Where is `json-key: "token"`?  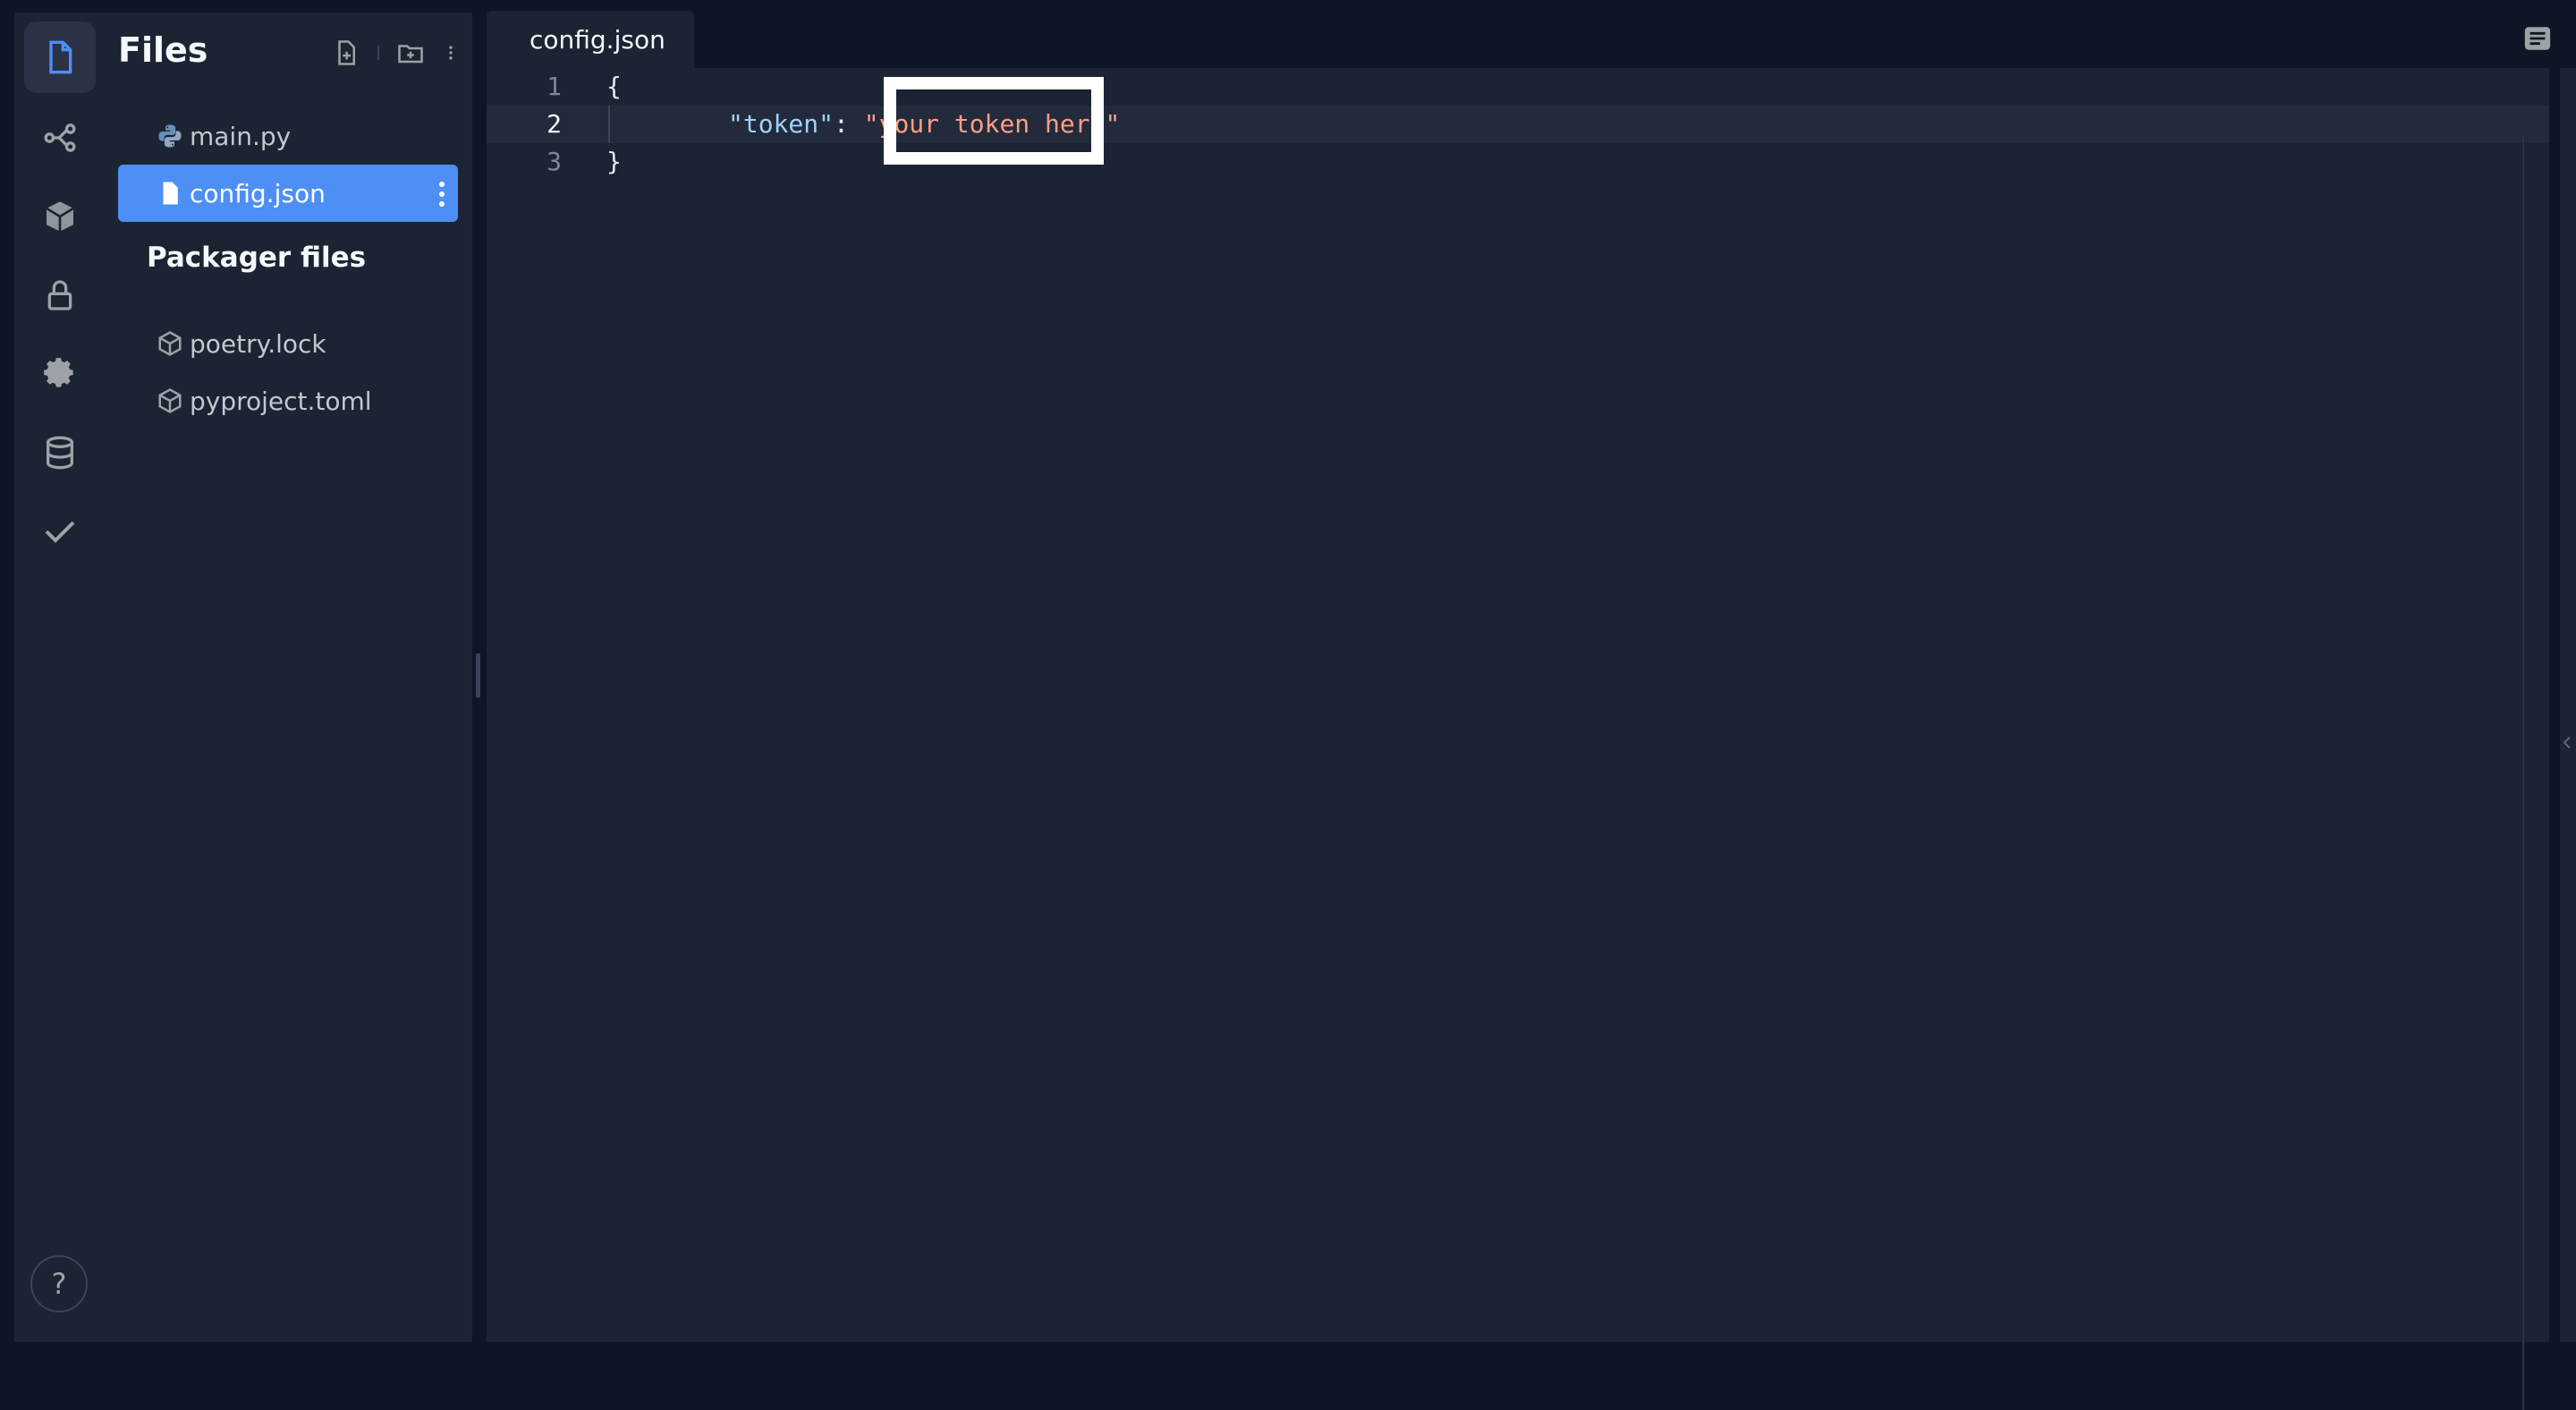 json-key: "token" is located at coordinates (781, 124).